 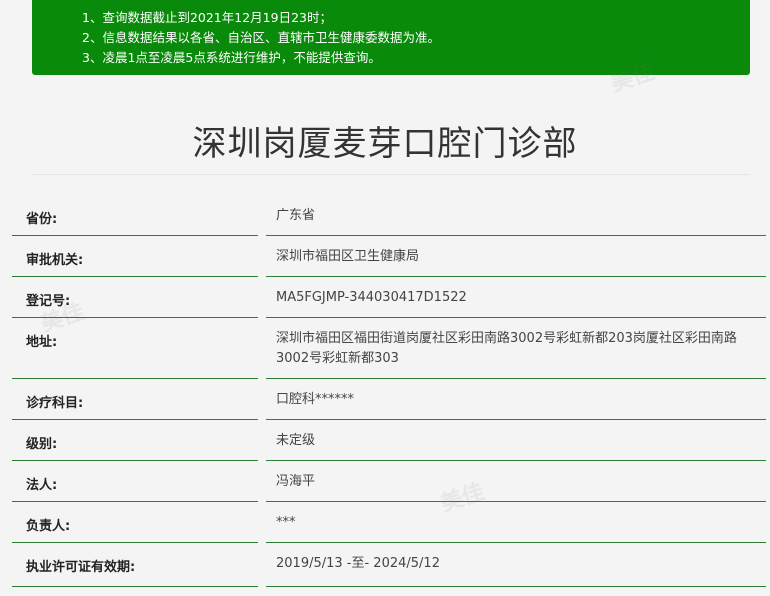 I want to click on title-divider, so click(x=391, y=174).